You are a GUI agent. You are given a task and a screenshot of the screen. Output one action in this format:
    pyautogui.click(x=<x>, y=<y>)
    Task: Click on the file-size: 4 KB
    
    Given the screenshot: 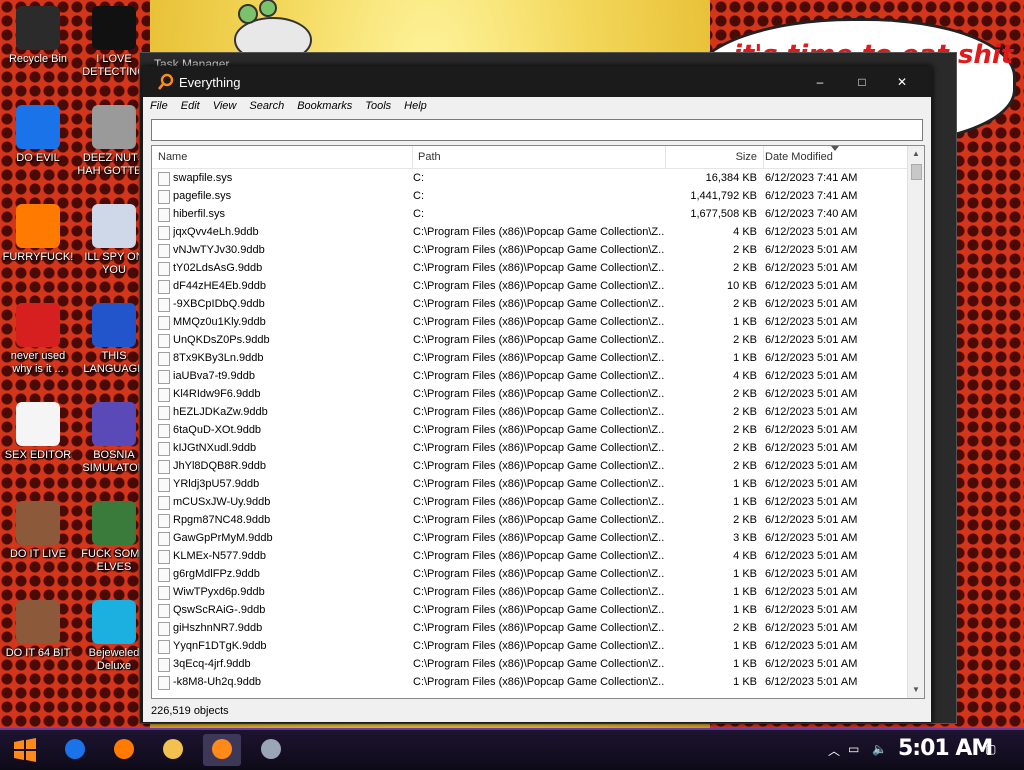 What is the action you would take?
    pyautogui.click(x=745, y=232)
    